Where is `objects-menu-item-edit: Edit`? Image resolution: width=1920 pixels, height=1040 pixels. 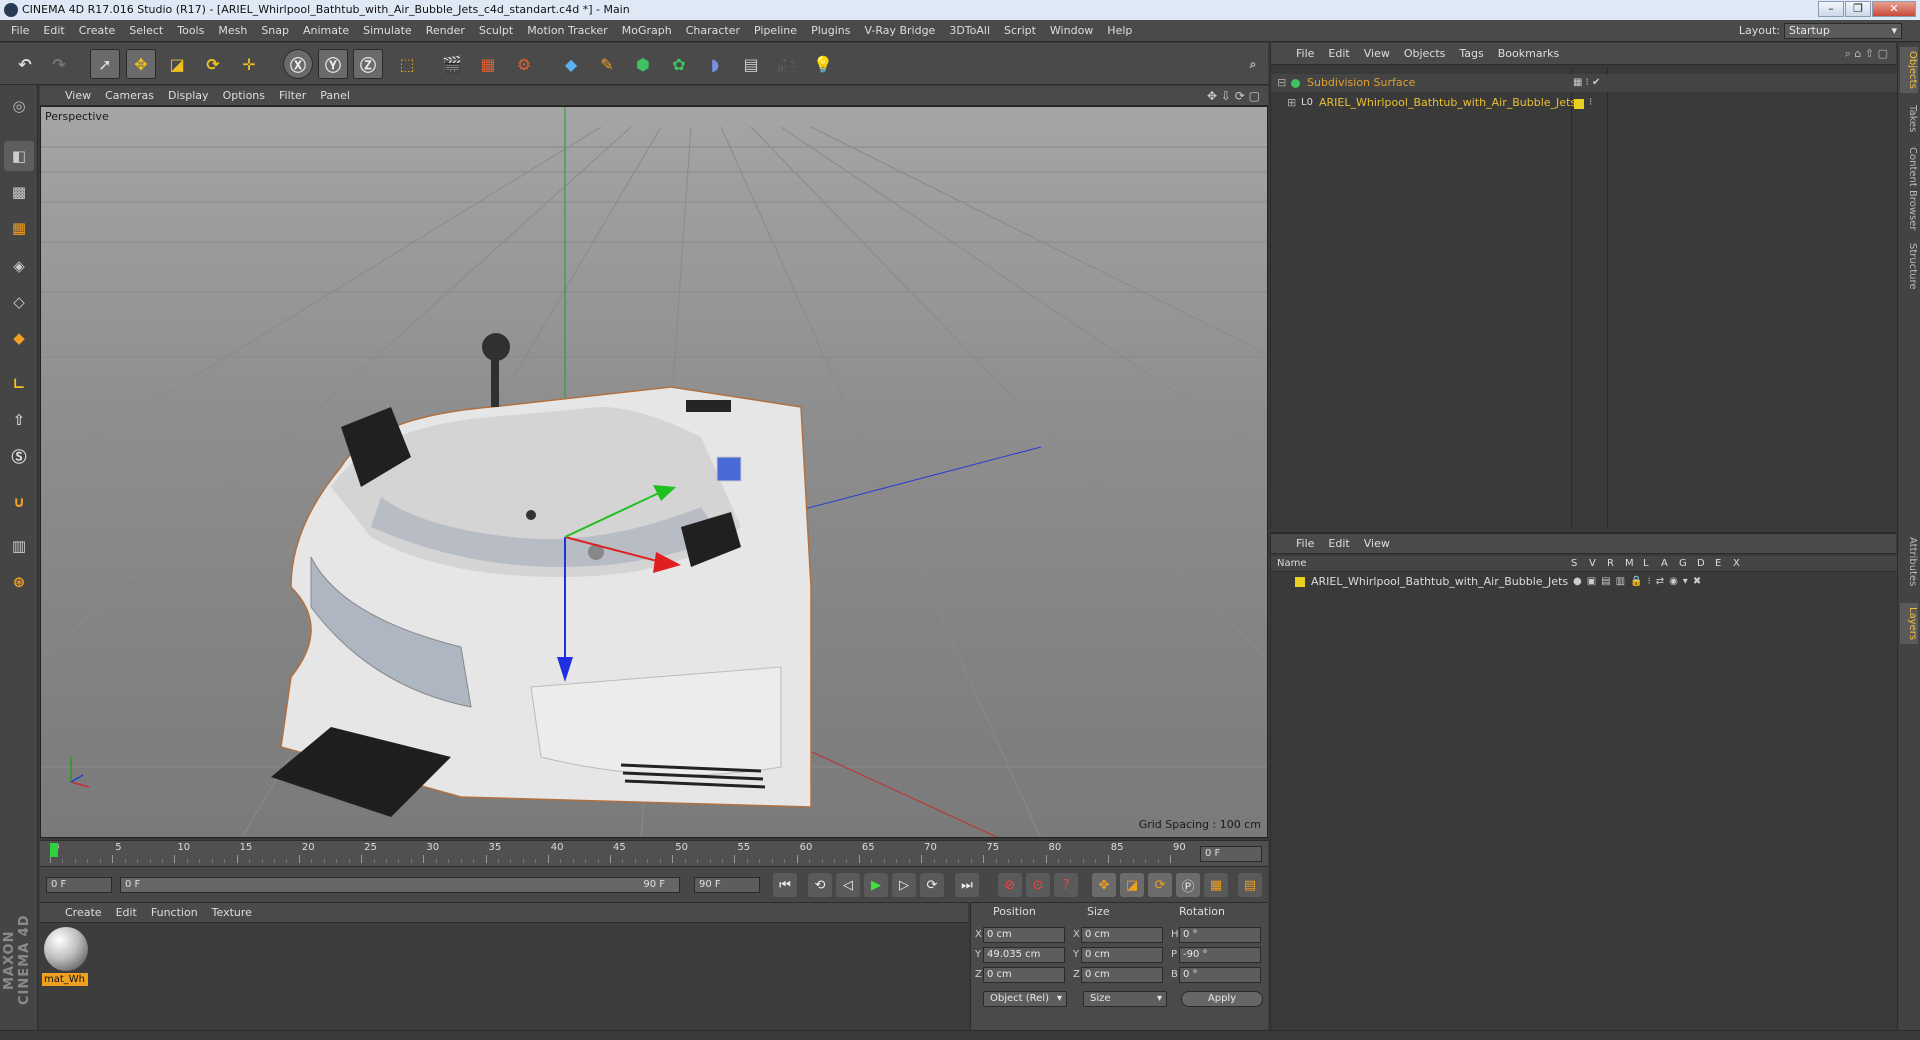 objects-menu-item-edit: Edit is located at coordinates (1338, 54).